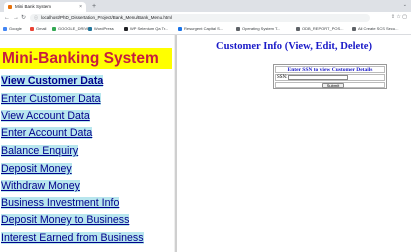 The height and width of the screenshot is (252, 411). I want to click on bookmark-label: Gmail, so click(41, 28).